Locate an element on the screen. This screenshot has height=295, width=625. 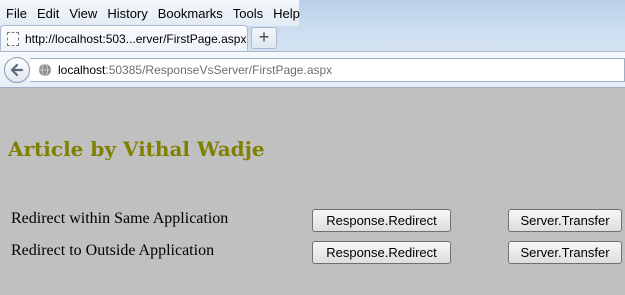
page-title: Article by Vithal Wadje is located at coordinates (136, 149).